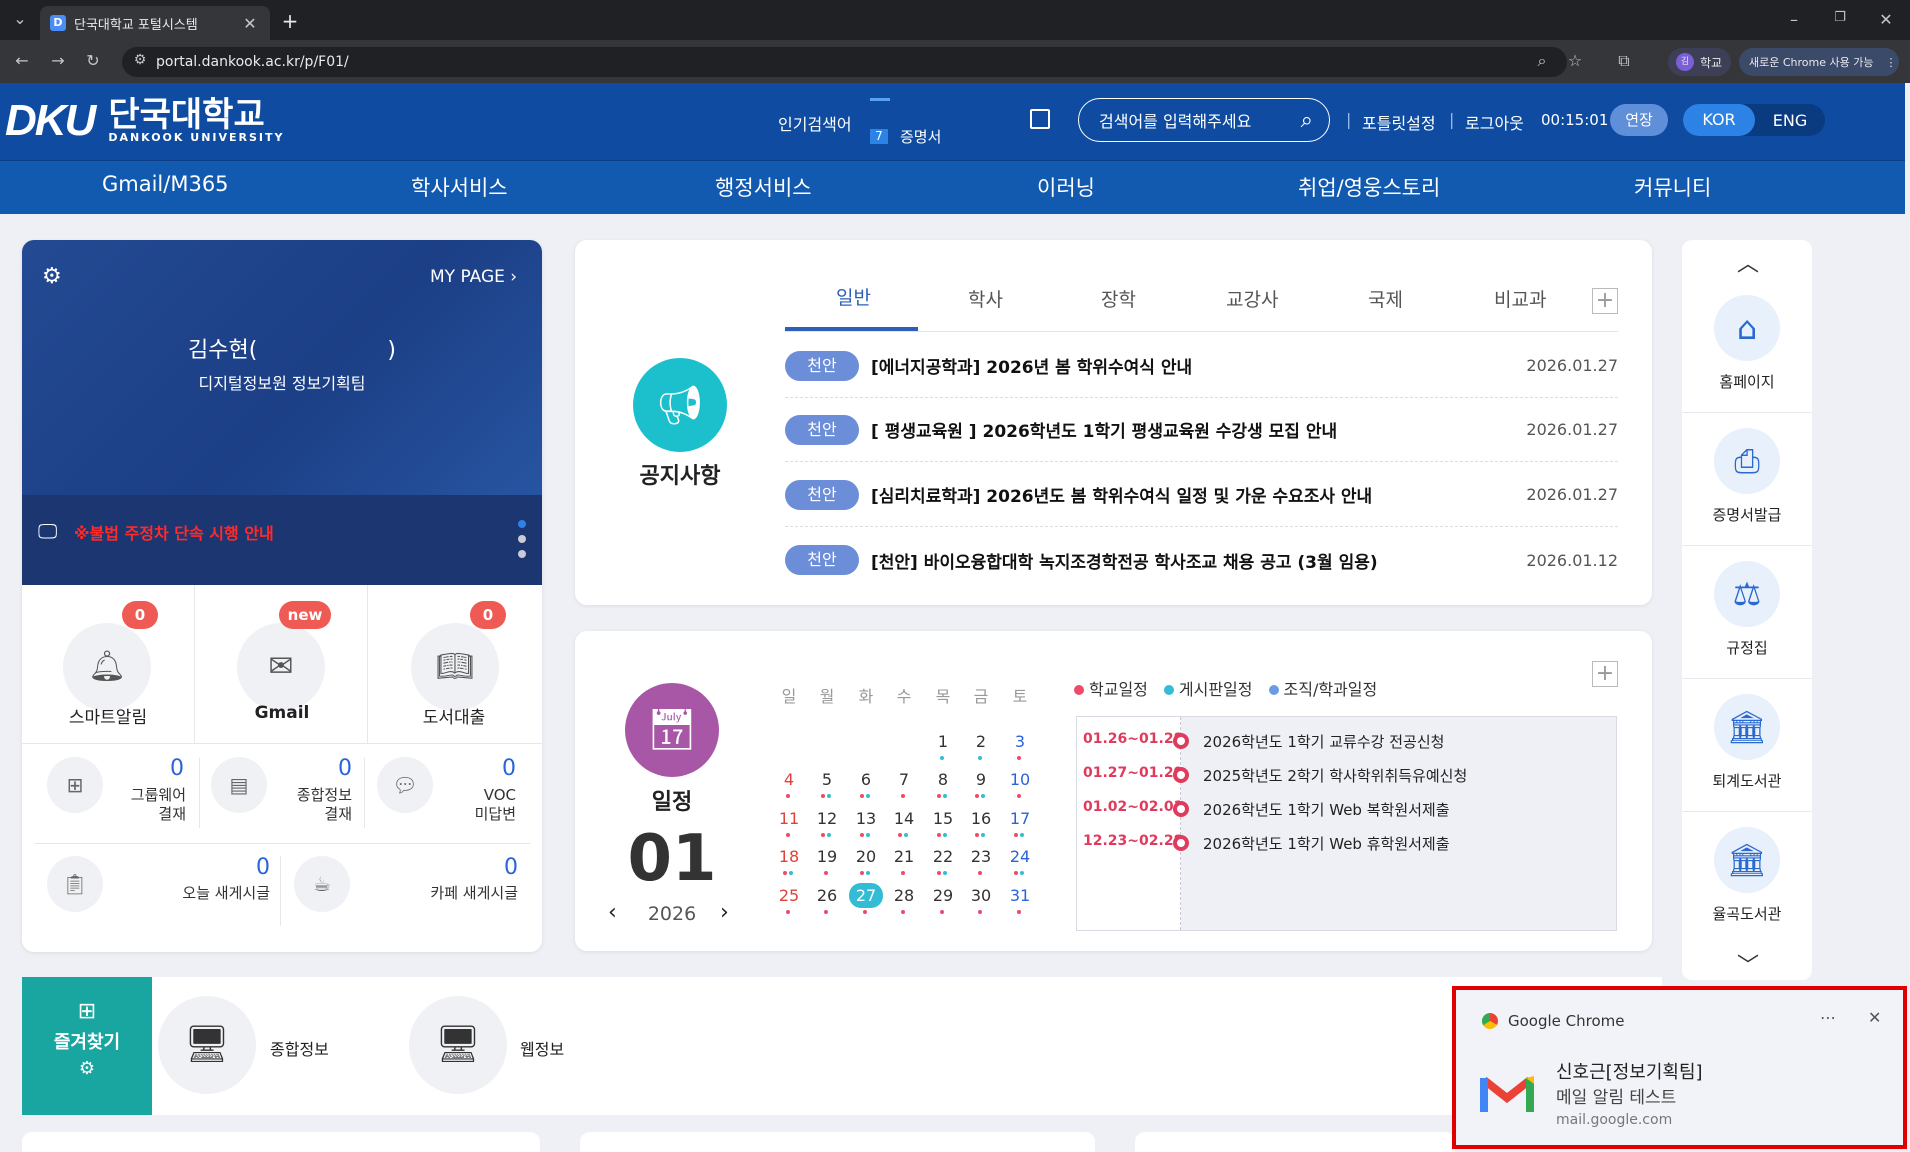 This screenshot has width=1910, height=1152. I want to click on reload-icon: ↻, so click(93, 60).